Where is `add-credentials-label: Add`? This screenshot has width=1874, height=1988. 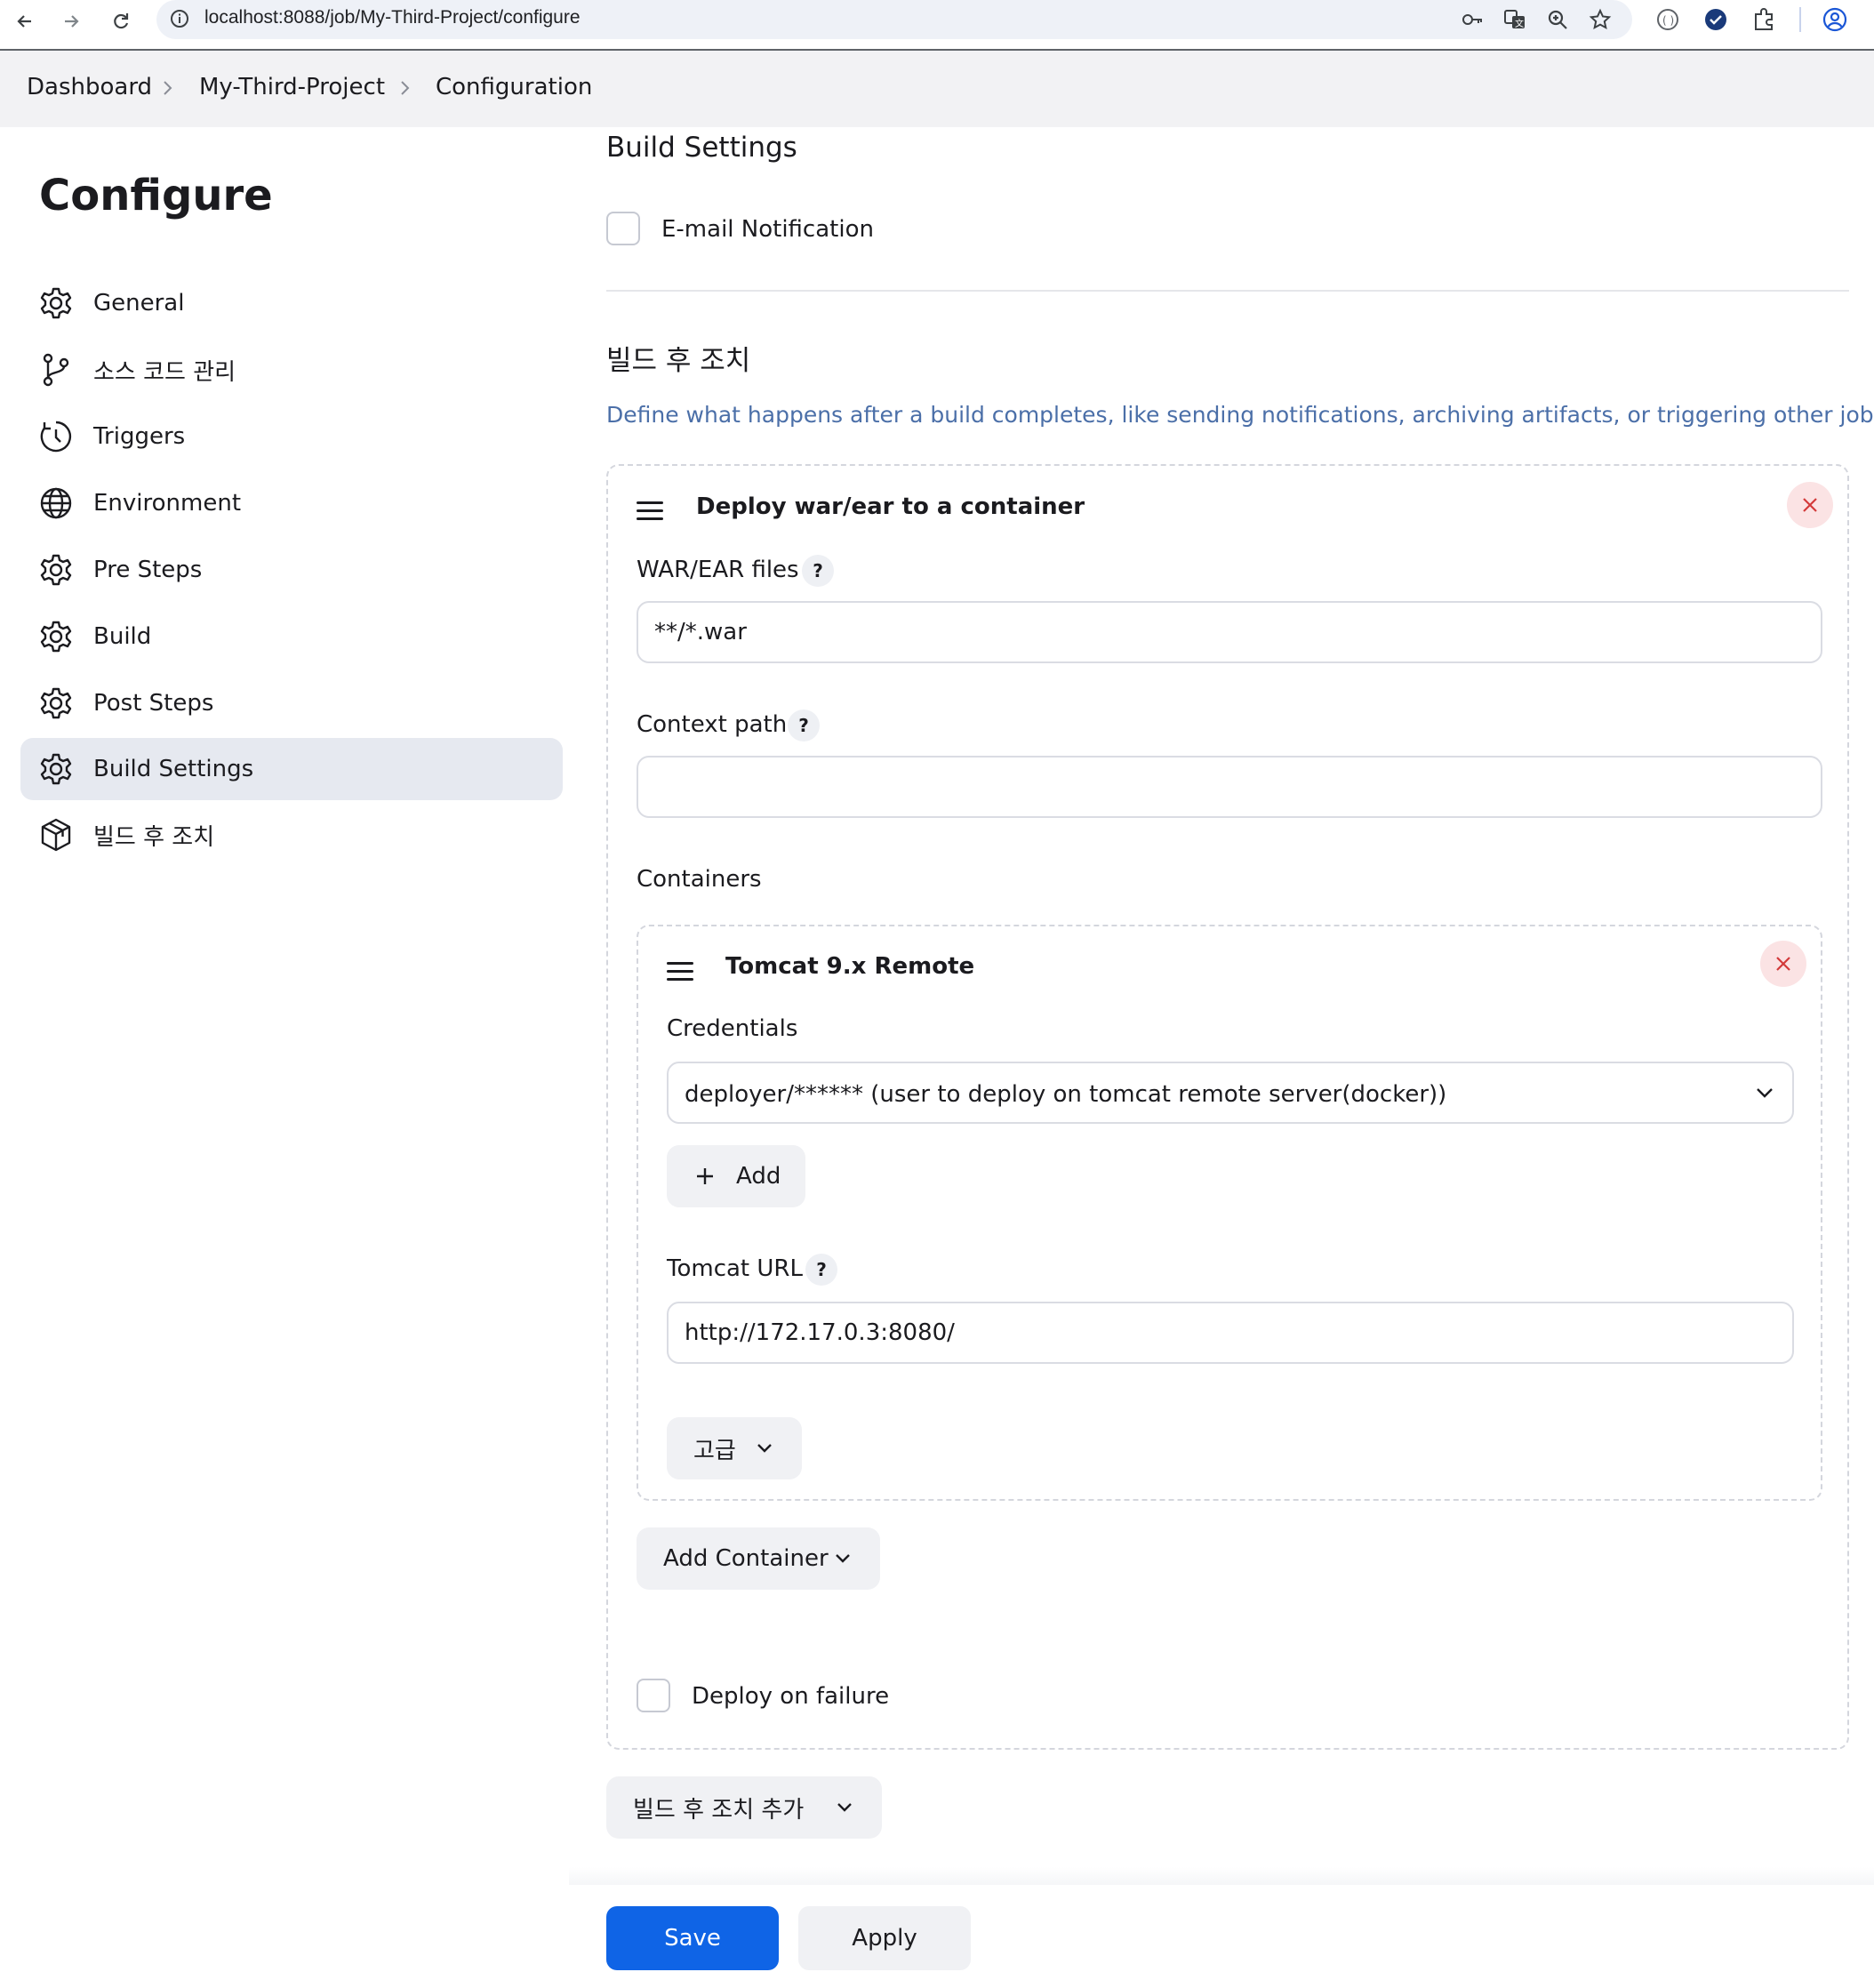
add-credentials-label: Add is located at coordinates (759, 1176).